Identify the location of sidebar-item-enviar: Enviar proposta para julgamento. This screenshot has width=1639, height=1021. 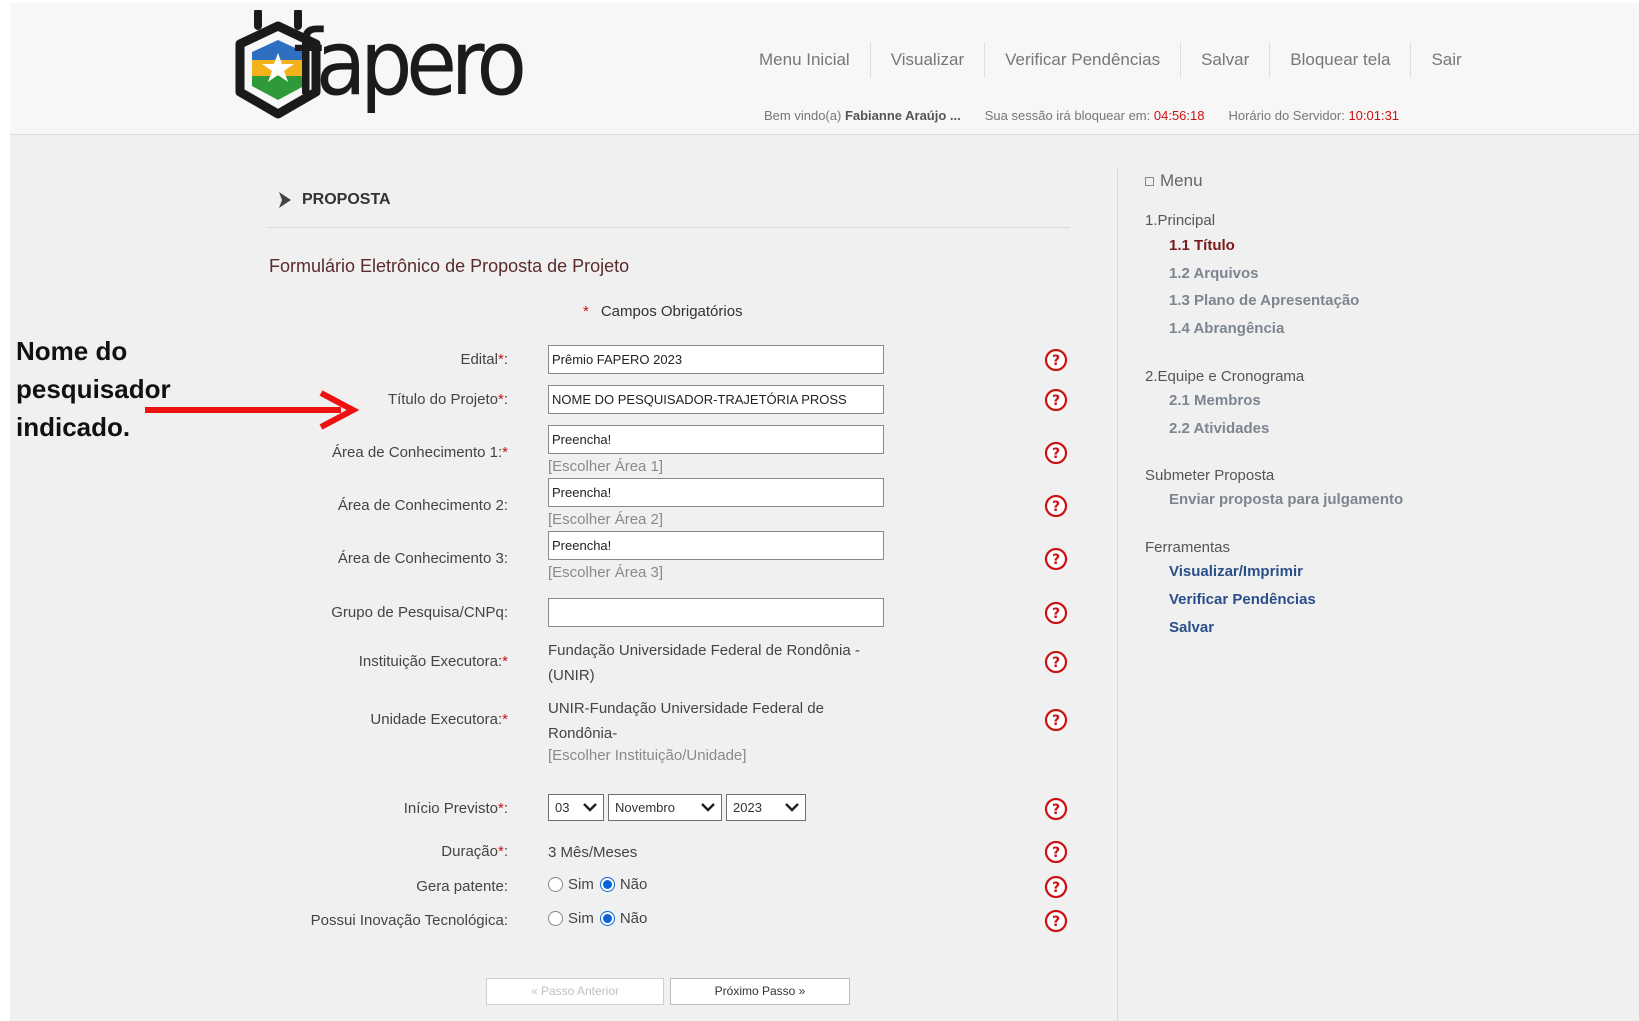
(1286, 499).